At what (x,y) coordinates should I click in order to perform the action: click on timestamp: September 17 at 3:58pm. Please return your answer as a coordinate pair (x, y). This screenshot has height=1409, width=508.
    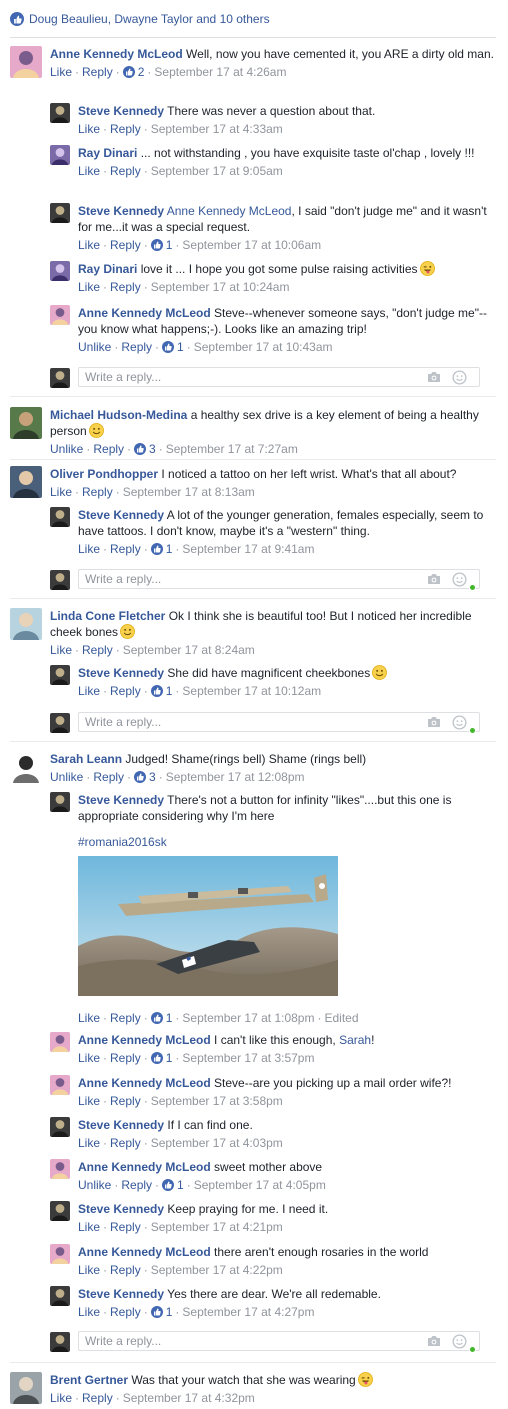
    Looking at the image, I should click on (217, 1101).